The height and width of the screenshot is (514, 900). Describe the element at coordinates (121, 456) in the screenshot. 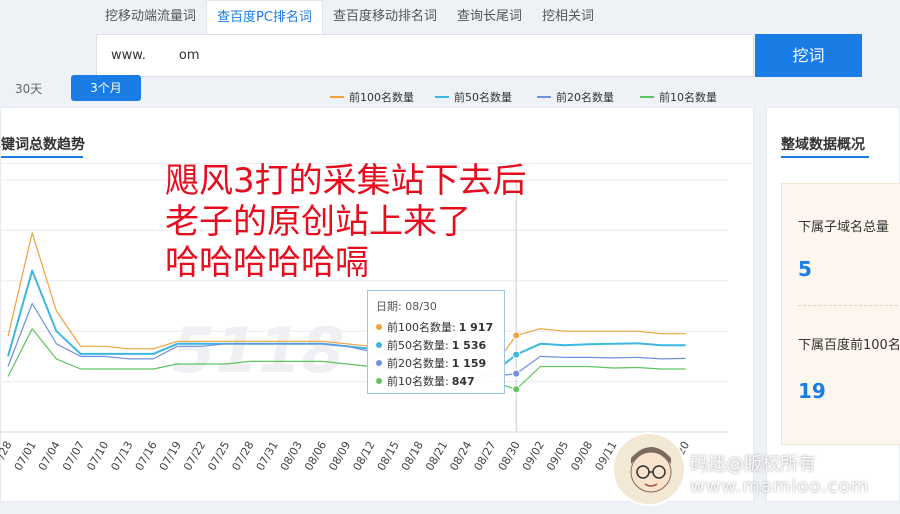

I see `x-tick-label: 07/13` at that location.